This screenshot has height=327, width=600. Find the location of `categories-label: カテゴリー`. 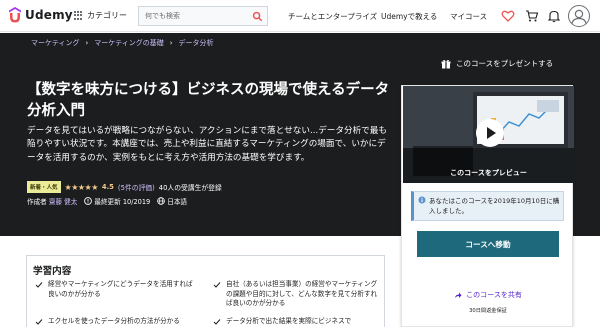

categories-label: カテゴリー is located at coordinates (107, 15).